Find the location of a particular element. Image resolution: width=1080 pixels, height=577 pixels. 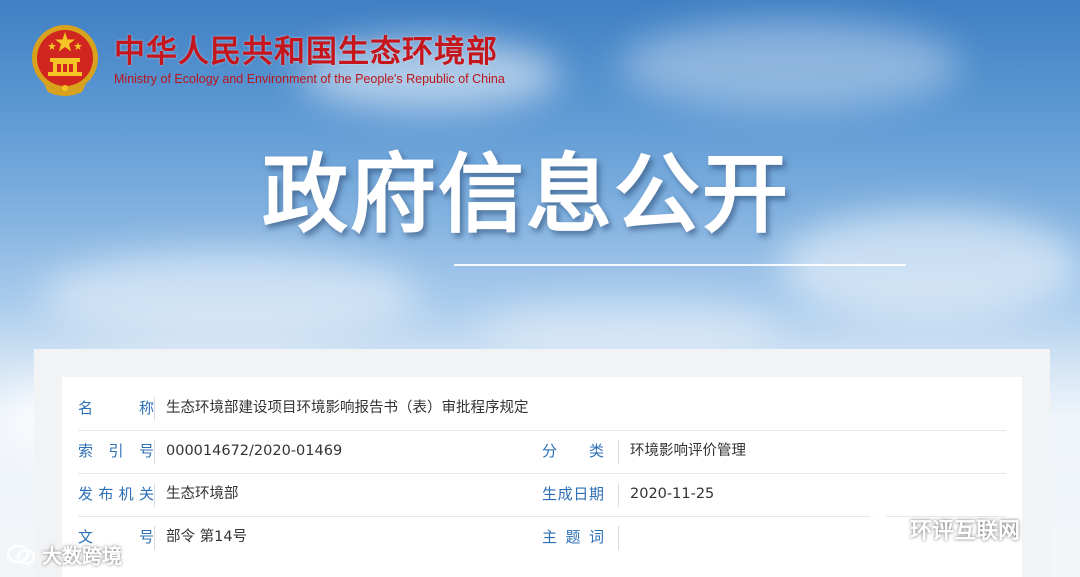

wechat-icon is located at coordinates (882, 528).